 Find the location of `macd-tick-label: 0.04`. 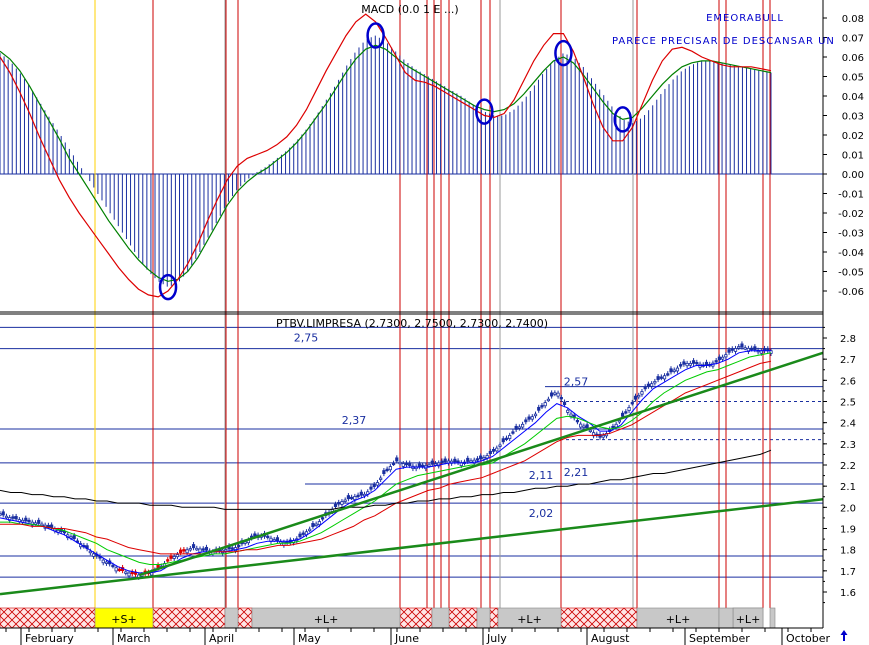

macd-tick-label: 0.04 is located at coordinates (853, 97).